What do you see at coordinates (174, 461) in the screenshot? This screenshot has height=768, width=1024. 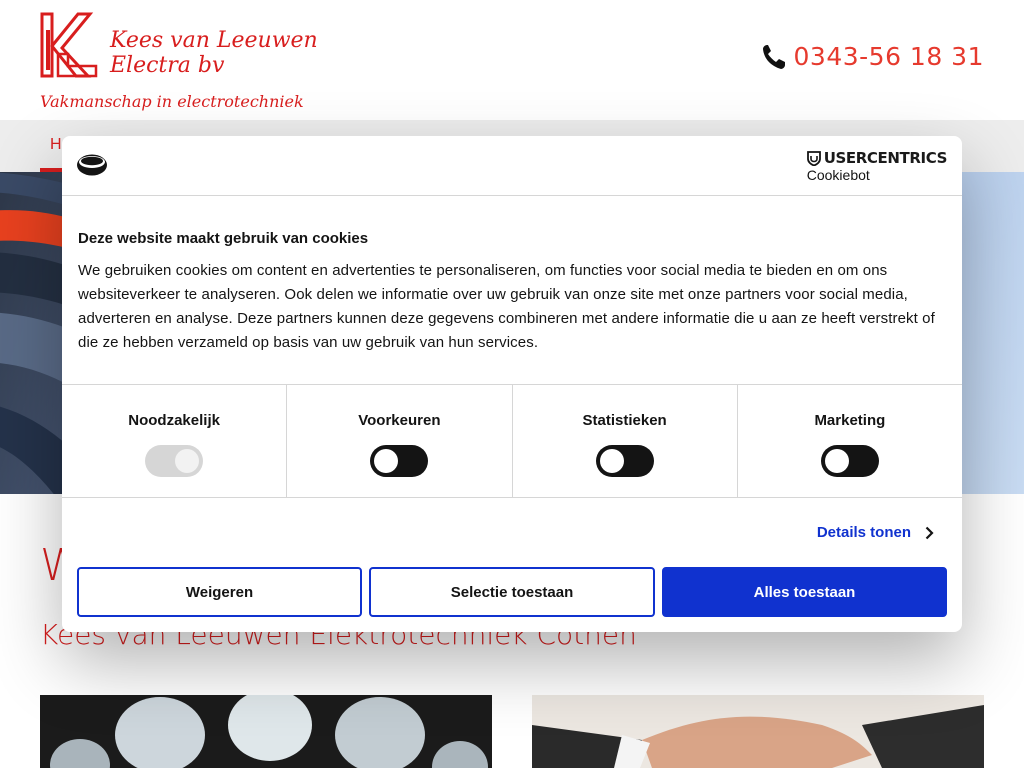 I see `necessary-toggle` at bounding box center [174, 461].